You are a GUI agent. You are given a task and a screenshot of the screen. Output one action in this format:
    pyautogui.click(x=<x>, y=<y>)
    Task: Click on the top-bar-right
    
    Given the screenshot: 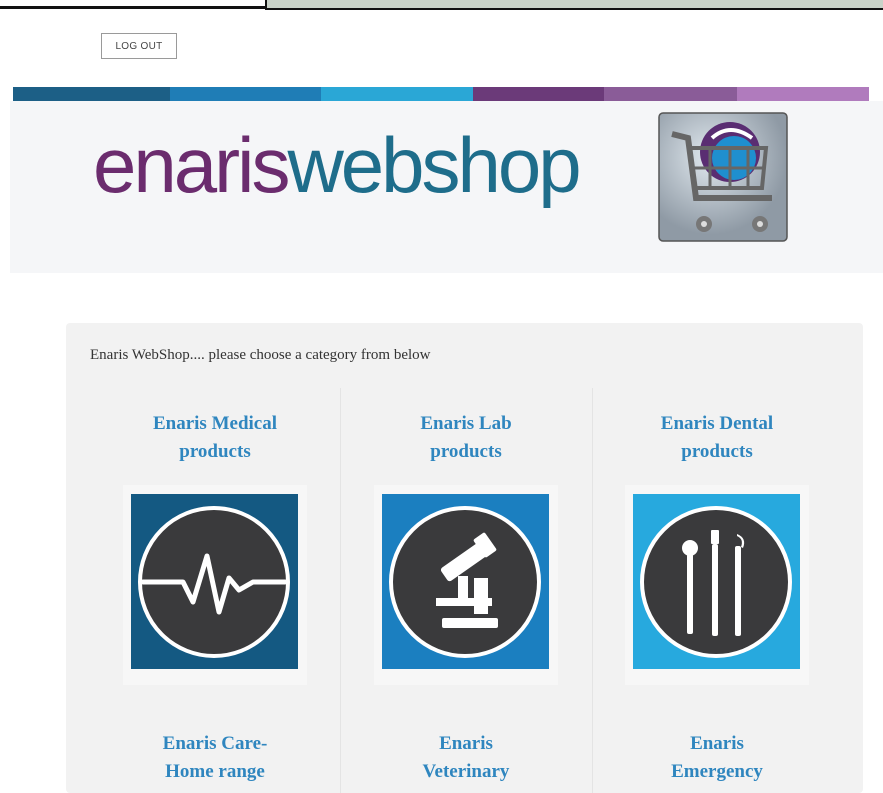 What is the action you would take?
    pyautogui.click(x=574, y=5)
    